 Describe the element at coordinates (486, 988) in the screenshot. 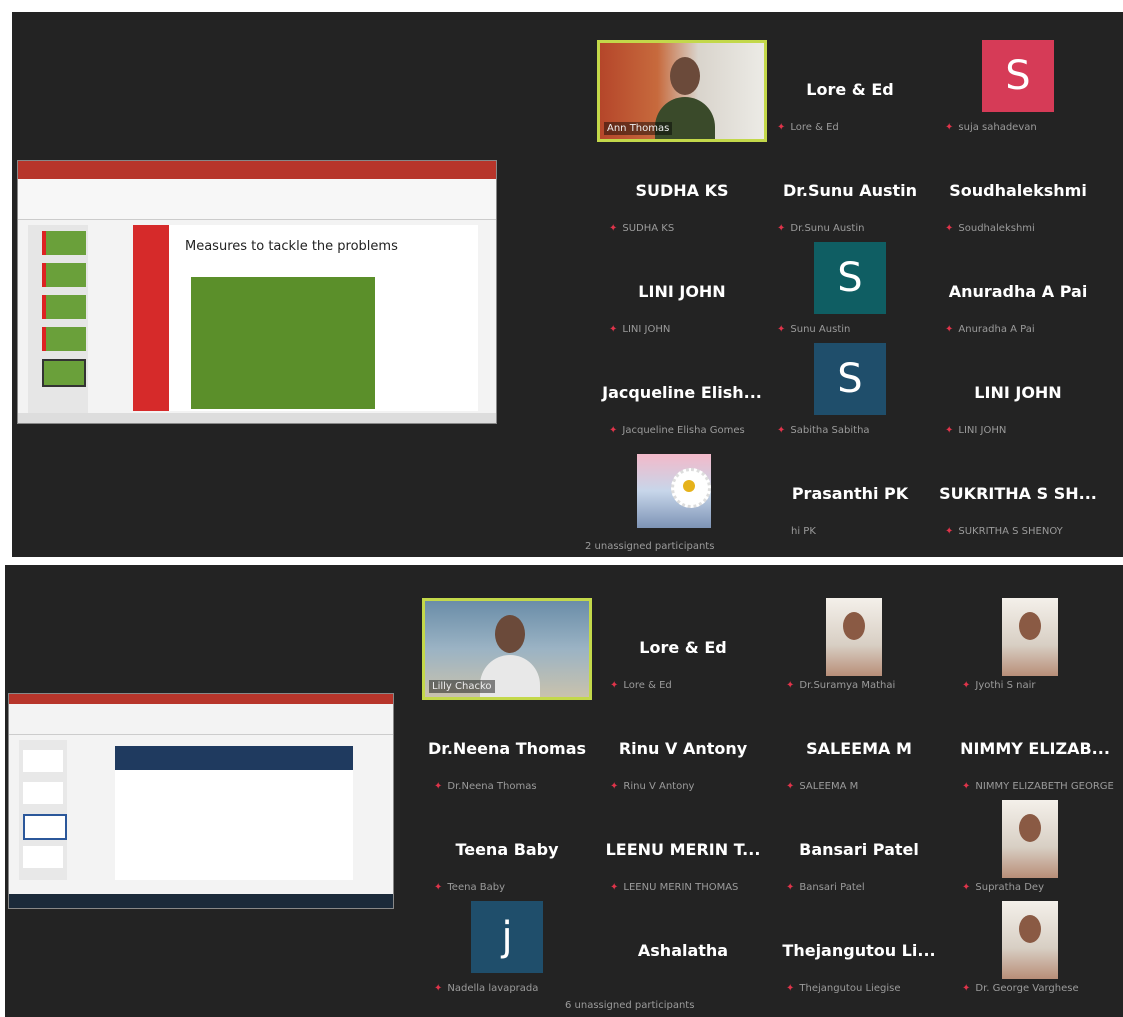

I see `participant-name-label: ✦ Nadella lavaprada` at that location.